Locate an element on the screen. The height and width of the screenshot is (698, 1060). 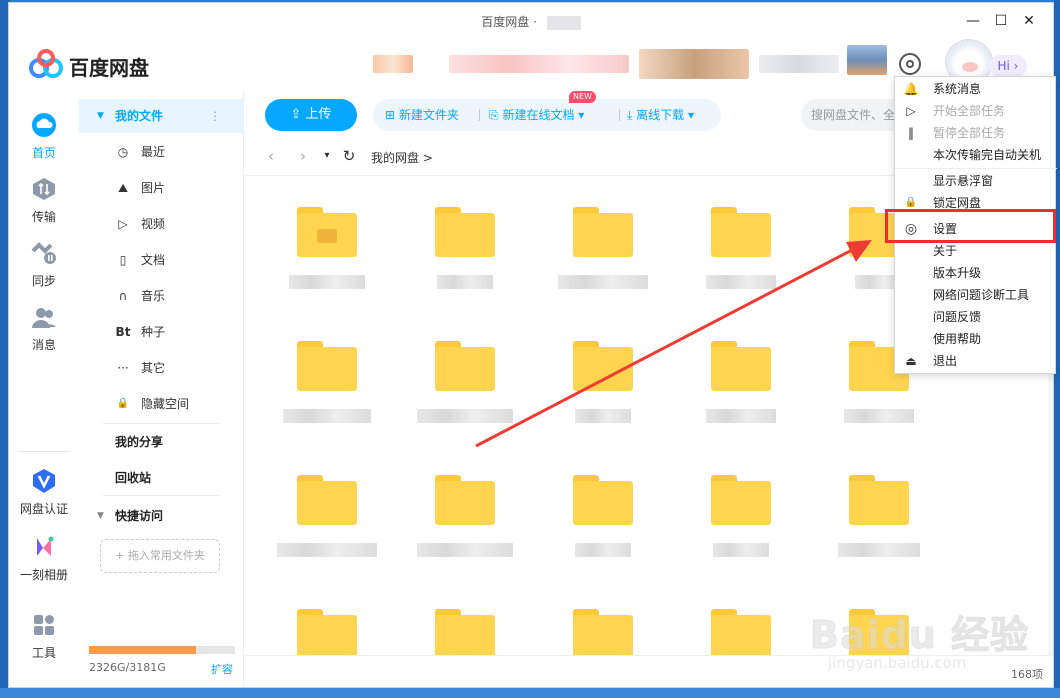
menu-item-pause-all-tasks: ‖ 暂停全部任务 is located at coordinates (976, 133).